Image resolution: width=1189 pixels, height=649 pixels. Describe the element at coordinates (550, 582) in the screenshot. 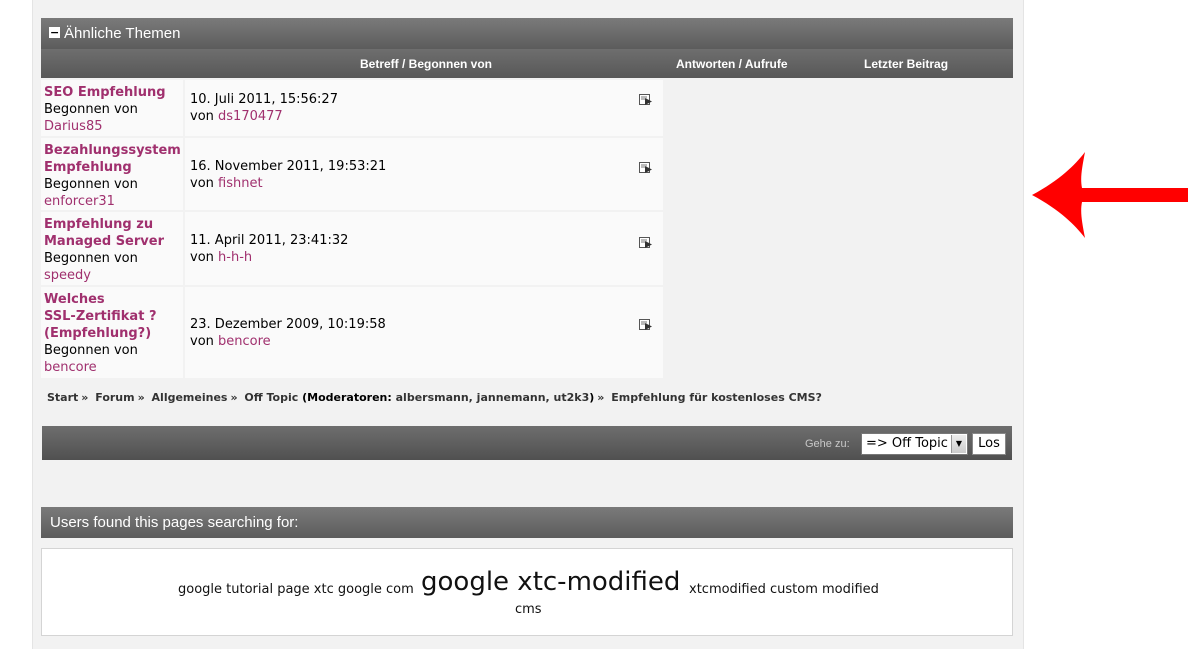

I see `search-tag: google xtc-modified` at that location.